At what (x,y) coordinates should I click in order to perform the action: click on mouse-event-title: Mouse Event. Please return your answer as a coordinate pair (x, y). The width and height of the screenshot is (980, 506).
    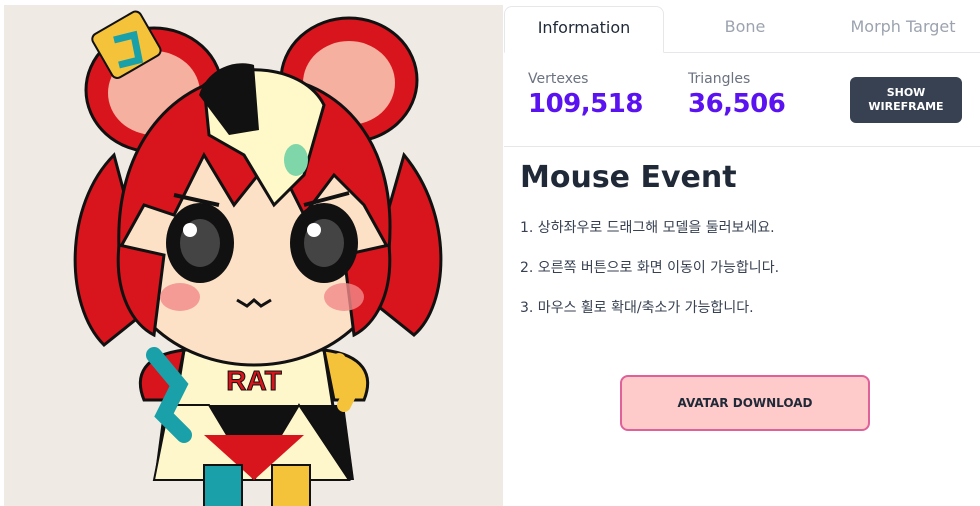
    Looking at the image, I should click on (628, 177).